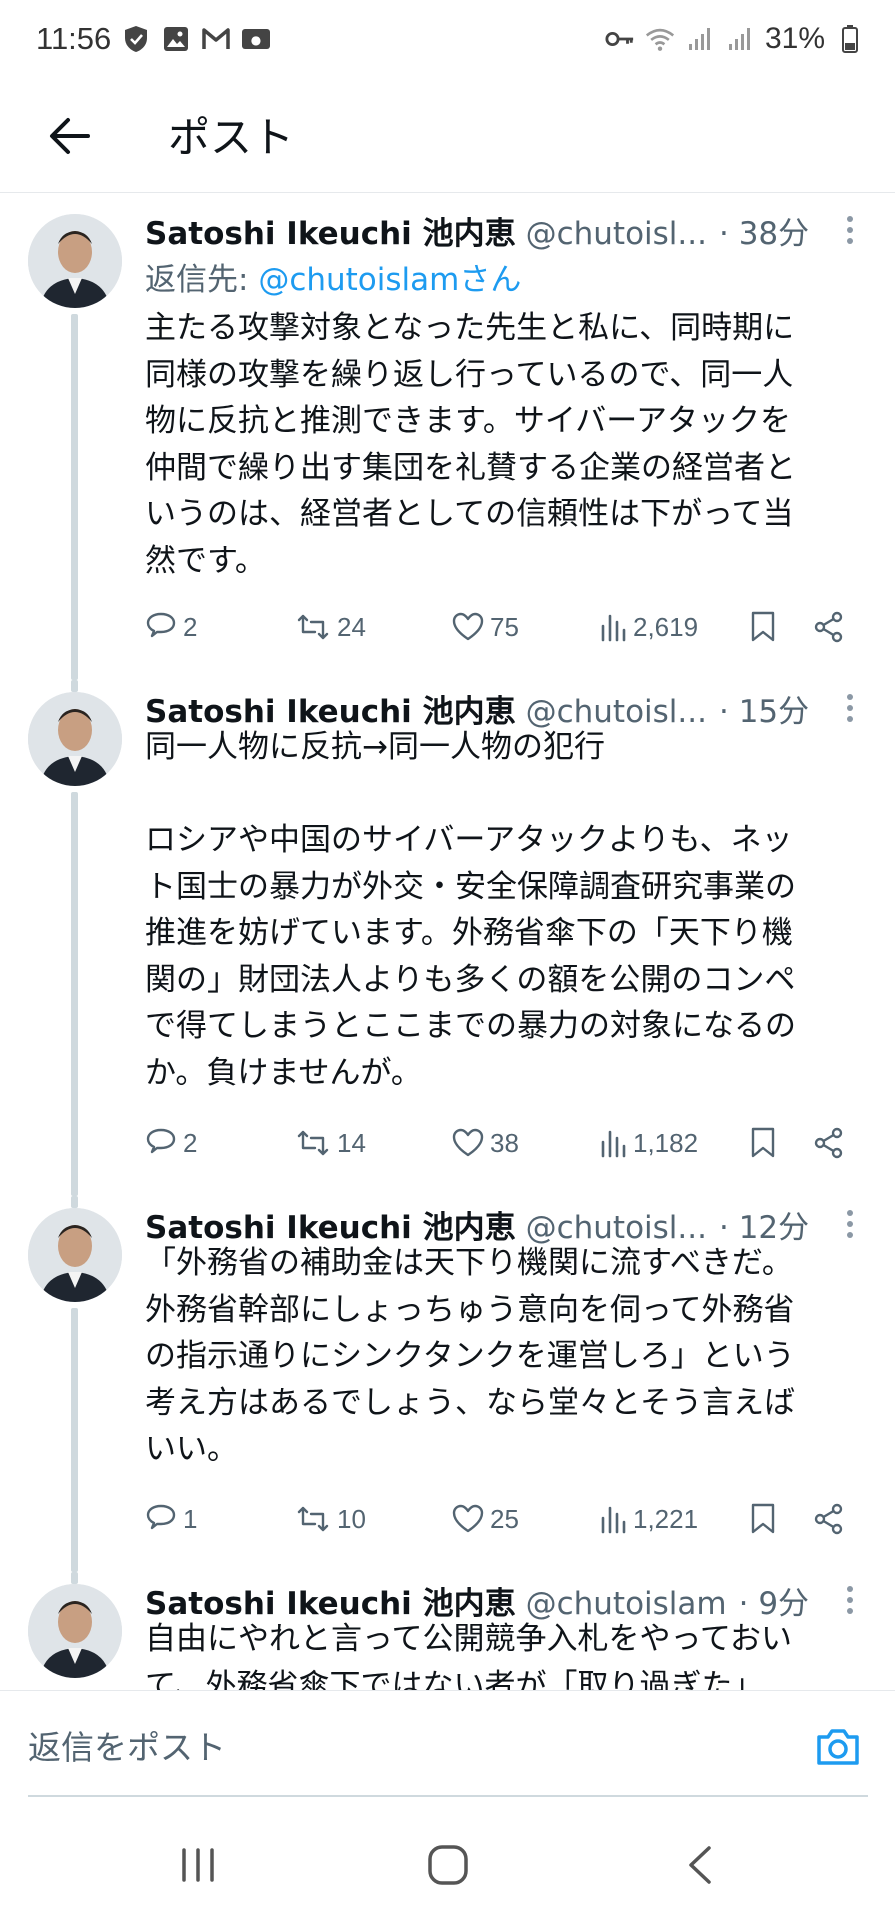  What do you see at coordinates (447, 39) in the screenshot?
I see `status-bar: 11:56 ● 31%` at bounding box center [447, 39].